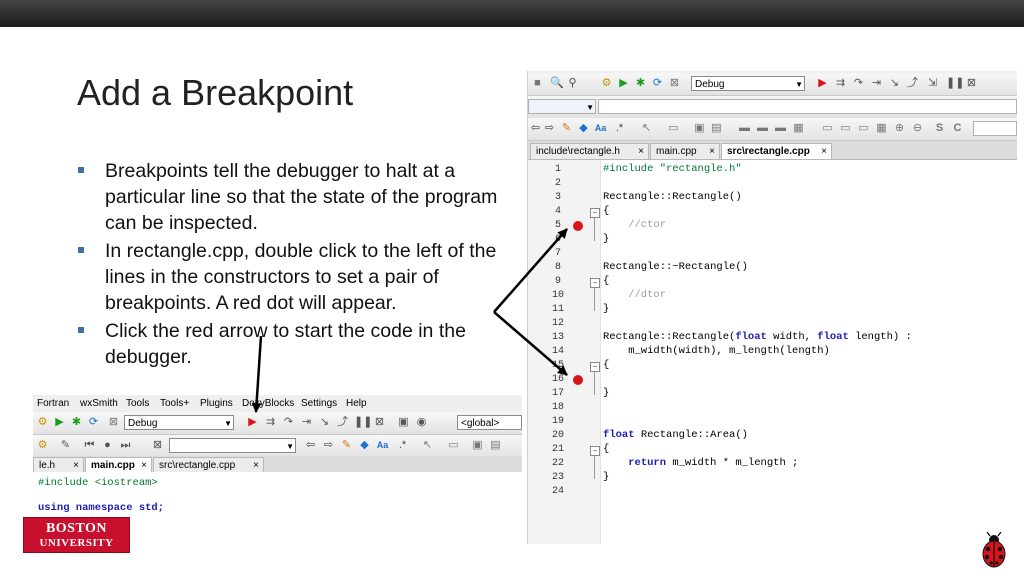  Describe the element at coordinates (858, 83) in the screenshot. I see `next-line-icon: ↷` at that location.